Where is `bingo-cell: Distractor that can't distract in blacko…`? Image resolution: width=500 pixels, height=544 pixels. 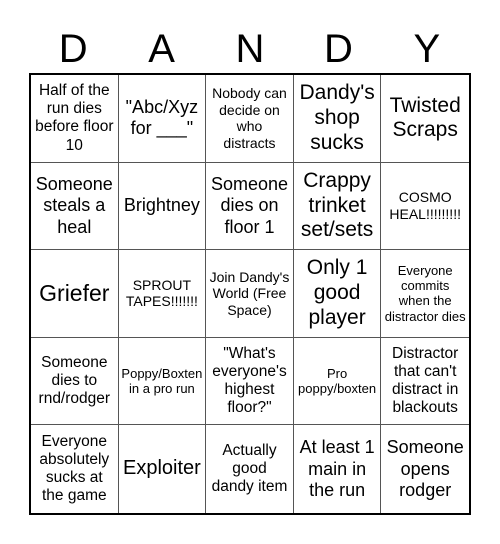
bingo-cell: Distractor that can't distract in blacko… is located at coordinates (425, 382).